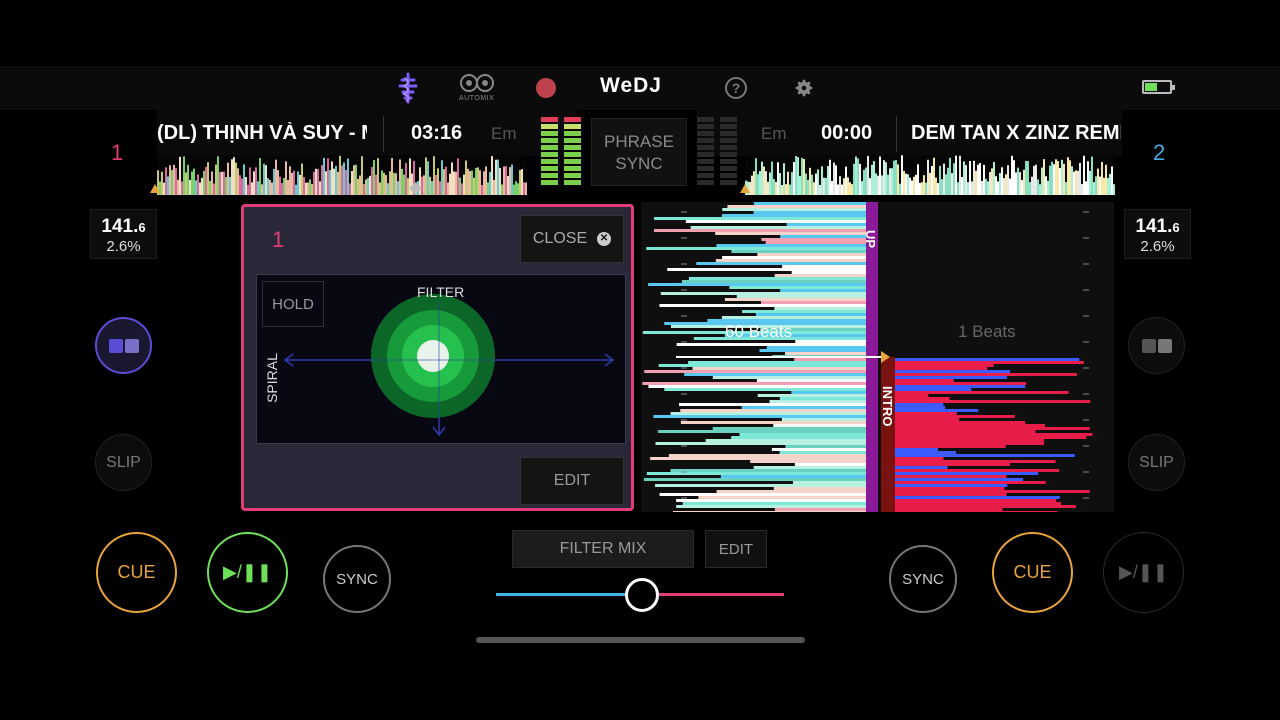  Describe the element at coordinates (1154, 226) in the screenshot. I see `deck2-bpm: 141.` at that location.